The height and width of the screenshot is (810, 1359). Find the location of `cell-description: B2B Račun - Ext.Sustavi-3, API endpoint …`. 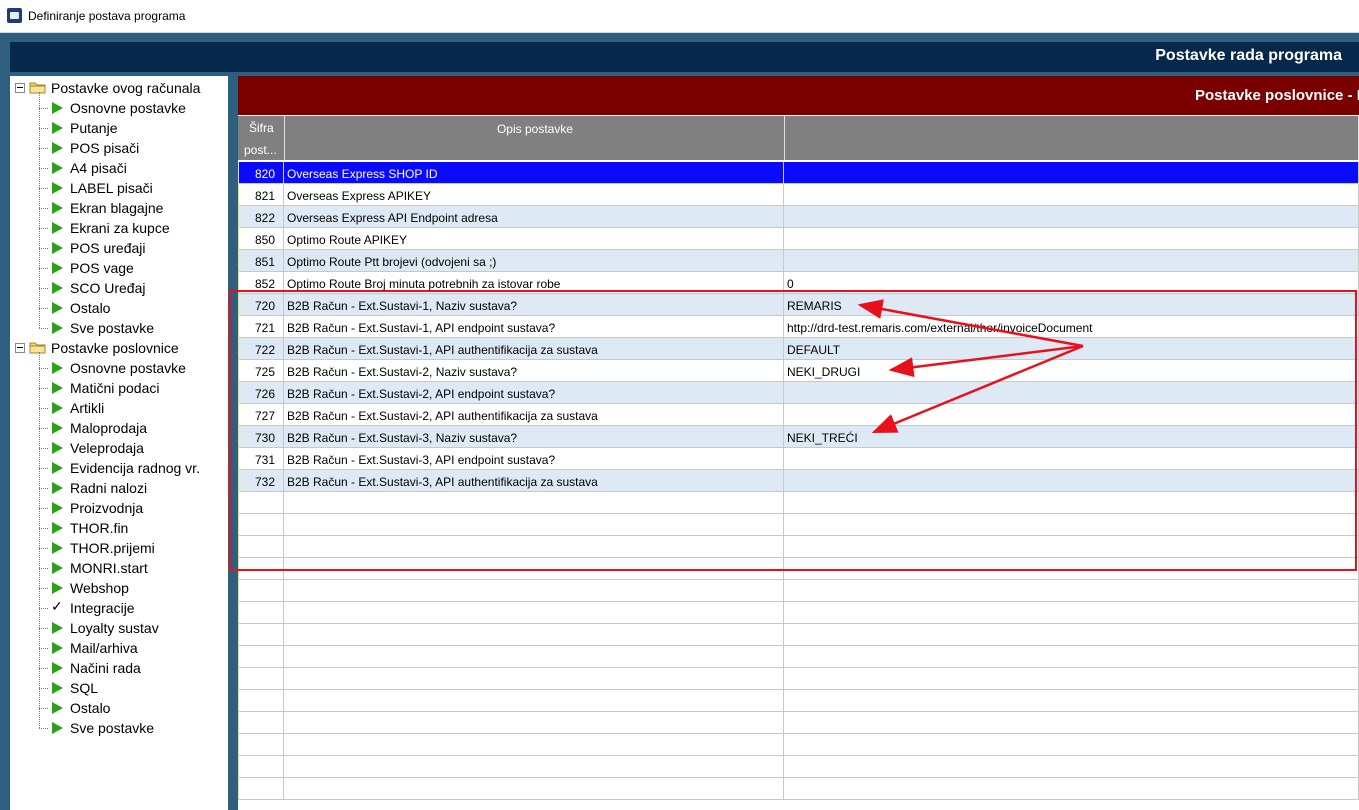

cell-description: B2B Račun - Ext.Sustavi-3, API endpoint … is located at coordinates (534, 459).